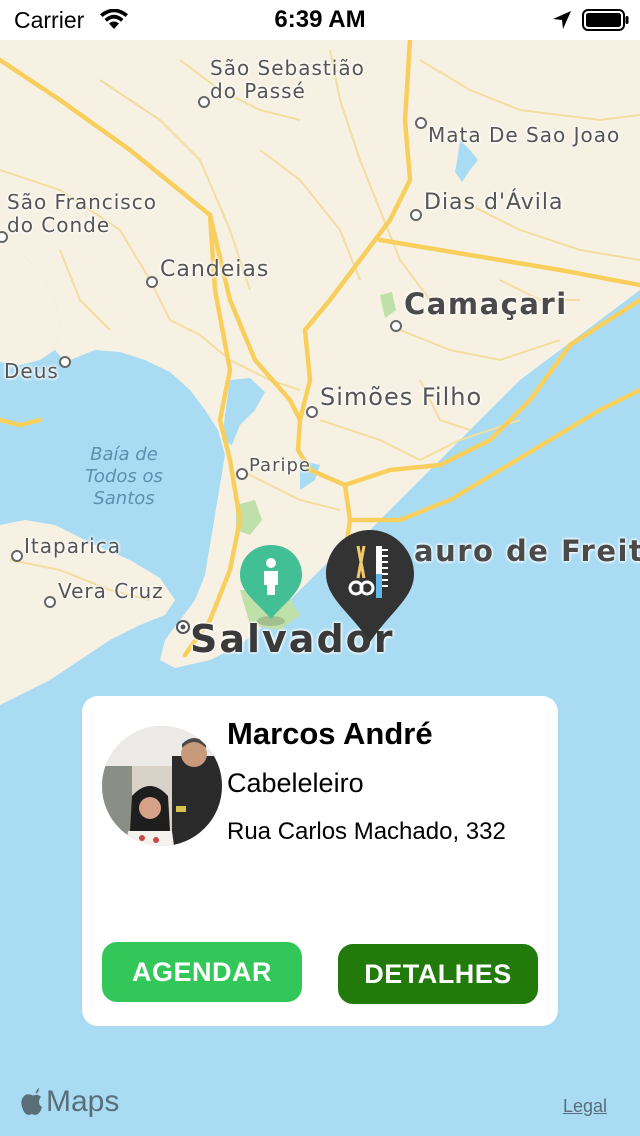 The width and height of the screenshot is (640, 1136). Describe the element at coordinates (82, 213) in the screenshot. I see `city-label-sao-francisco: São Francisco do Conde` at that location.